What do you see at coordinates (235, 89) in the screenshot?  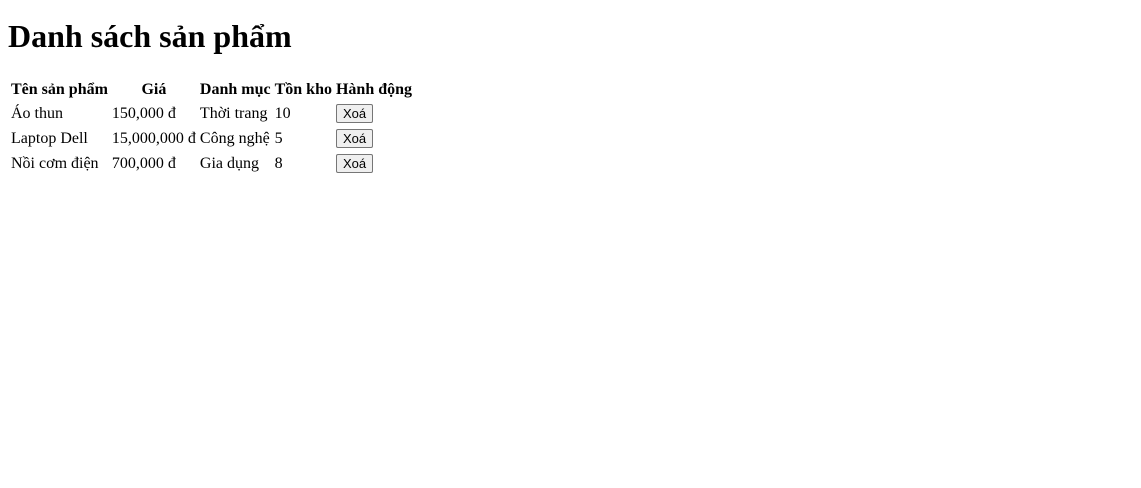 I see `header-category: Danh mục` at bounding box center [235, 89].